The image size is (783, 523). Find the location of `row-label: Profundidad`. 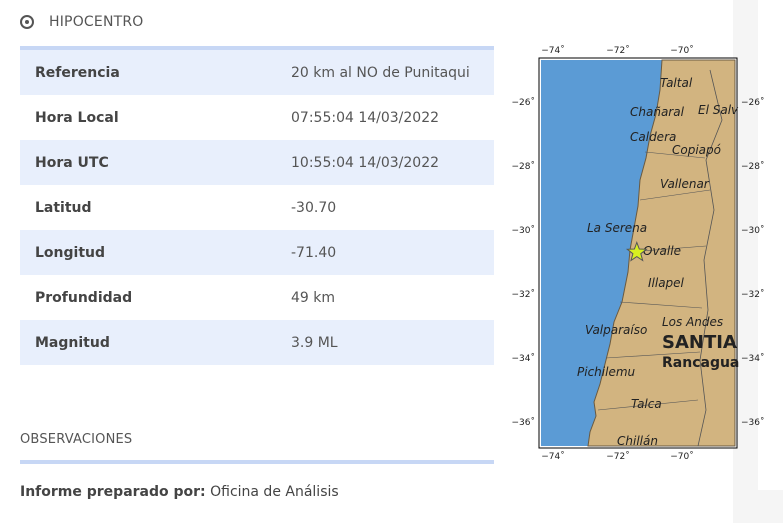

row-label: Profundidad is located at coordinates (84, 297).